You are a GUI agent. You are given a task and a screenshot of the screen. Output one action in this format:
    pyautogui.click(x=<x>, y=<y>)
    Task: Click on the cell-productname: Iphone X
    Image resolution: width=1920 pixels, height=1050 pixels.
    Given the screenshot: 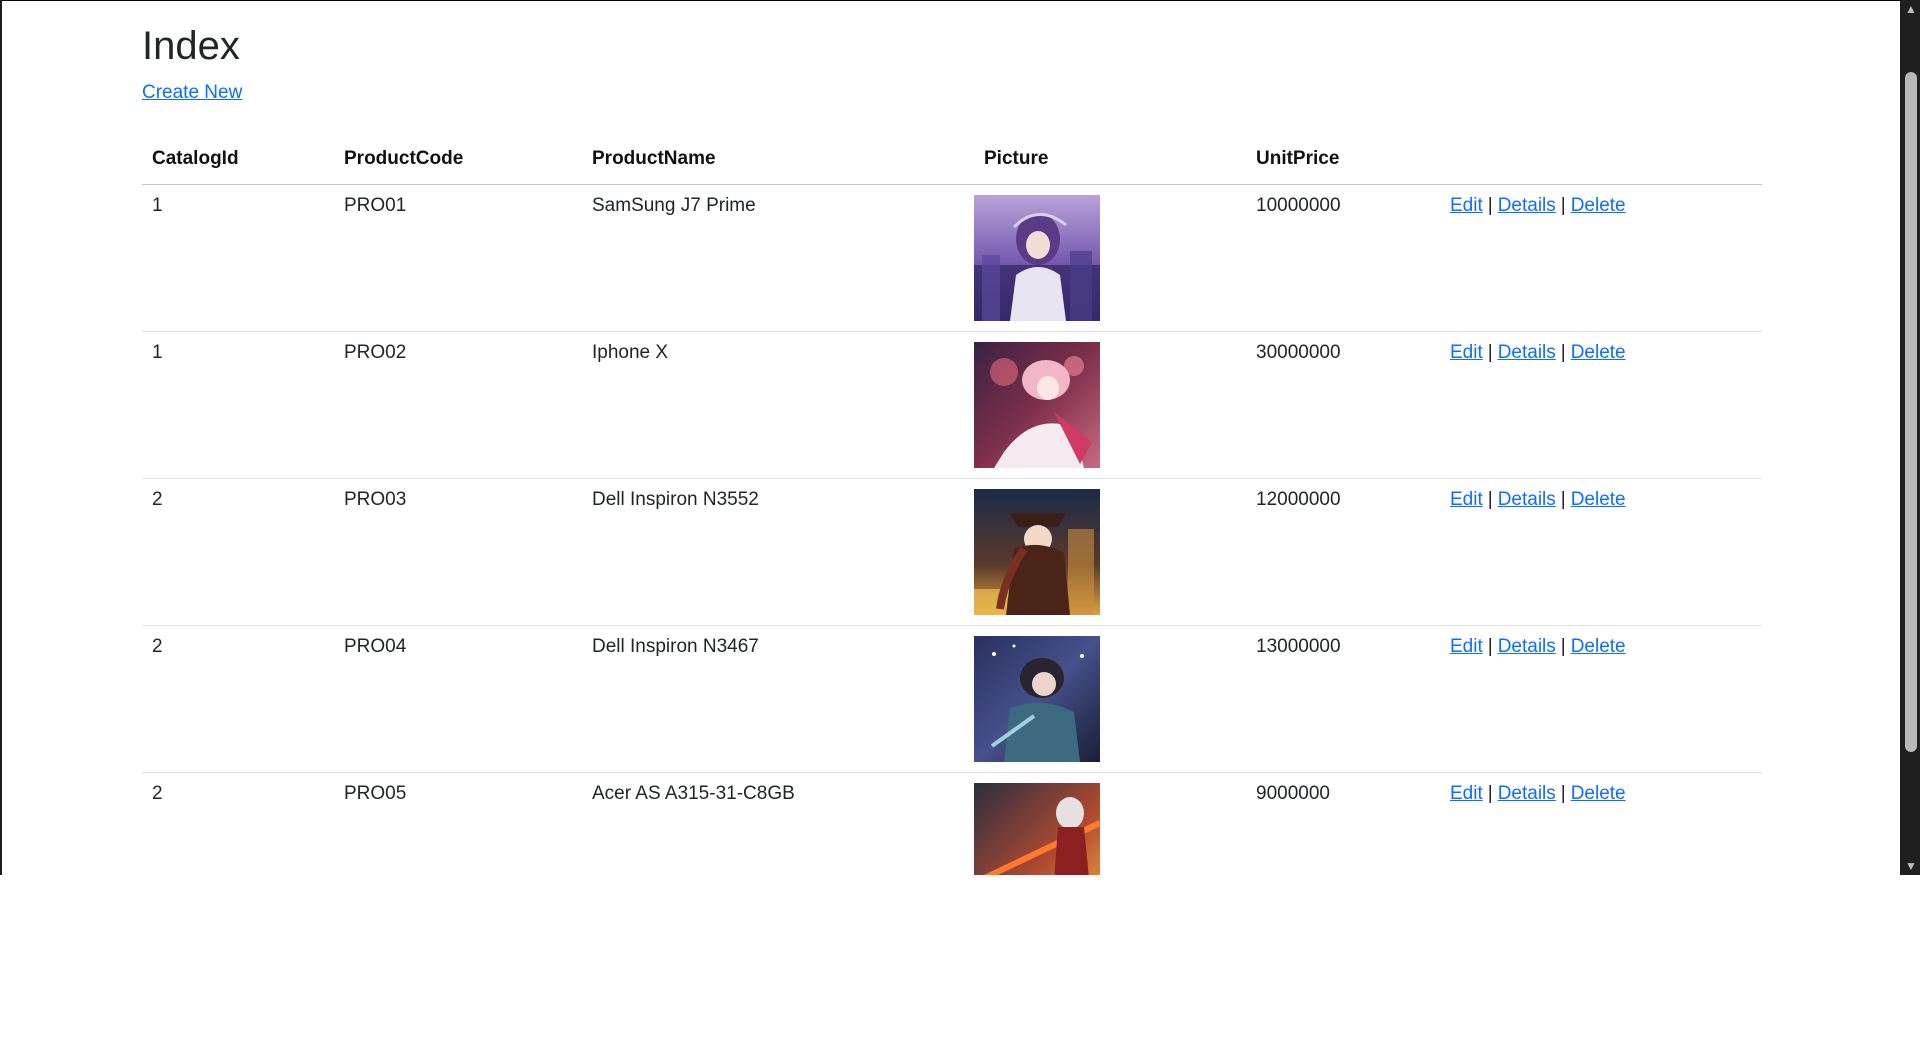 What is the action you would take?
    pyautogui.click(x=778, y=405)
    